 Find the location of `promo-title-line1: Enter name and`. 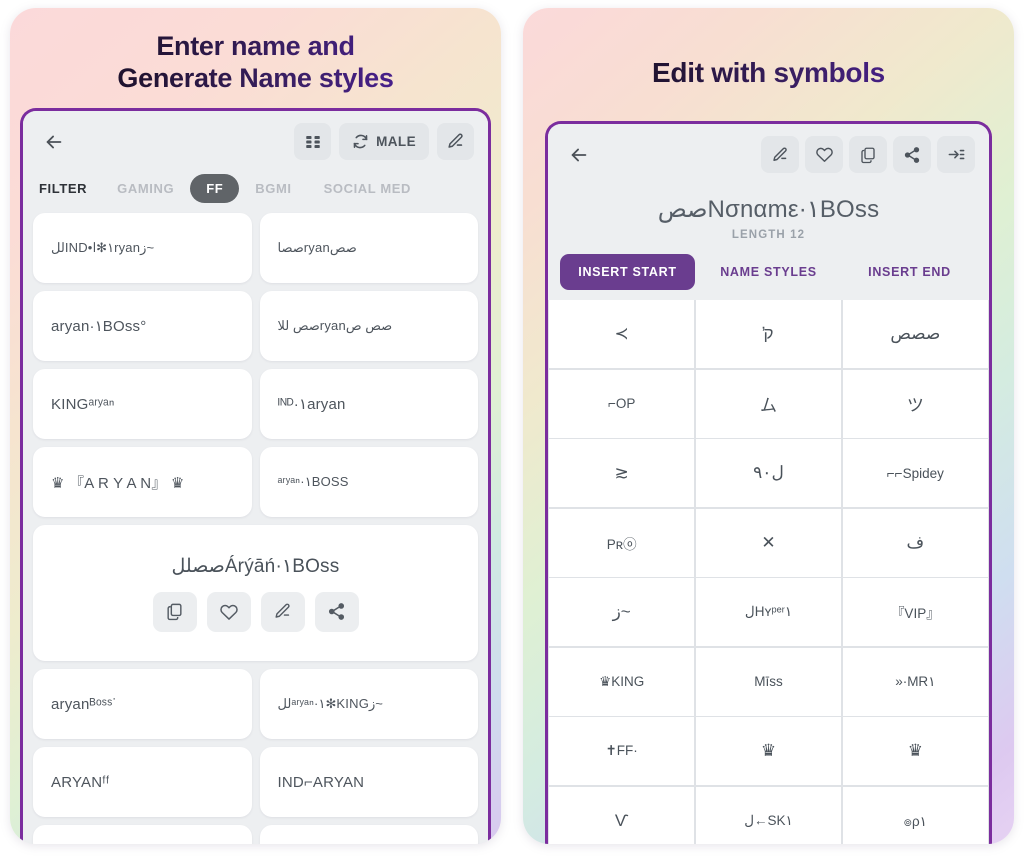

promo-title-line1: Enter name and is located at coordinates (255, 46).